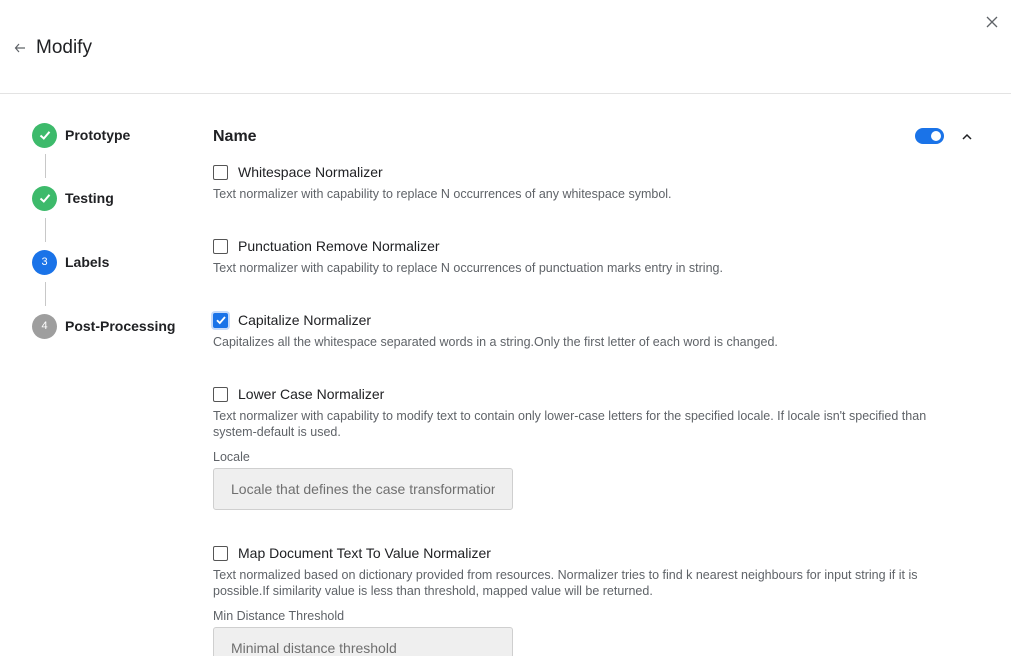 The image size is (1011, 656). What do you see at coordinates (363, 641) in the screenshot?
I see `min-distance-threshold-input` at bounding box center [363, 641].